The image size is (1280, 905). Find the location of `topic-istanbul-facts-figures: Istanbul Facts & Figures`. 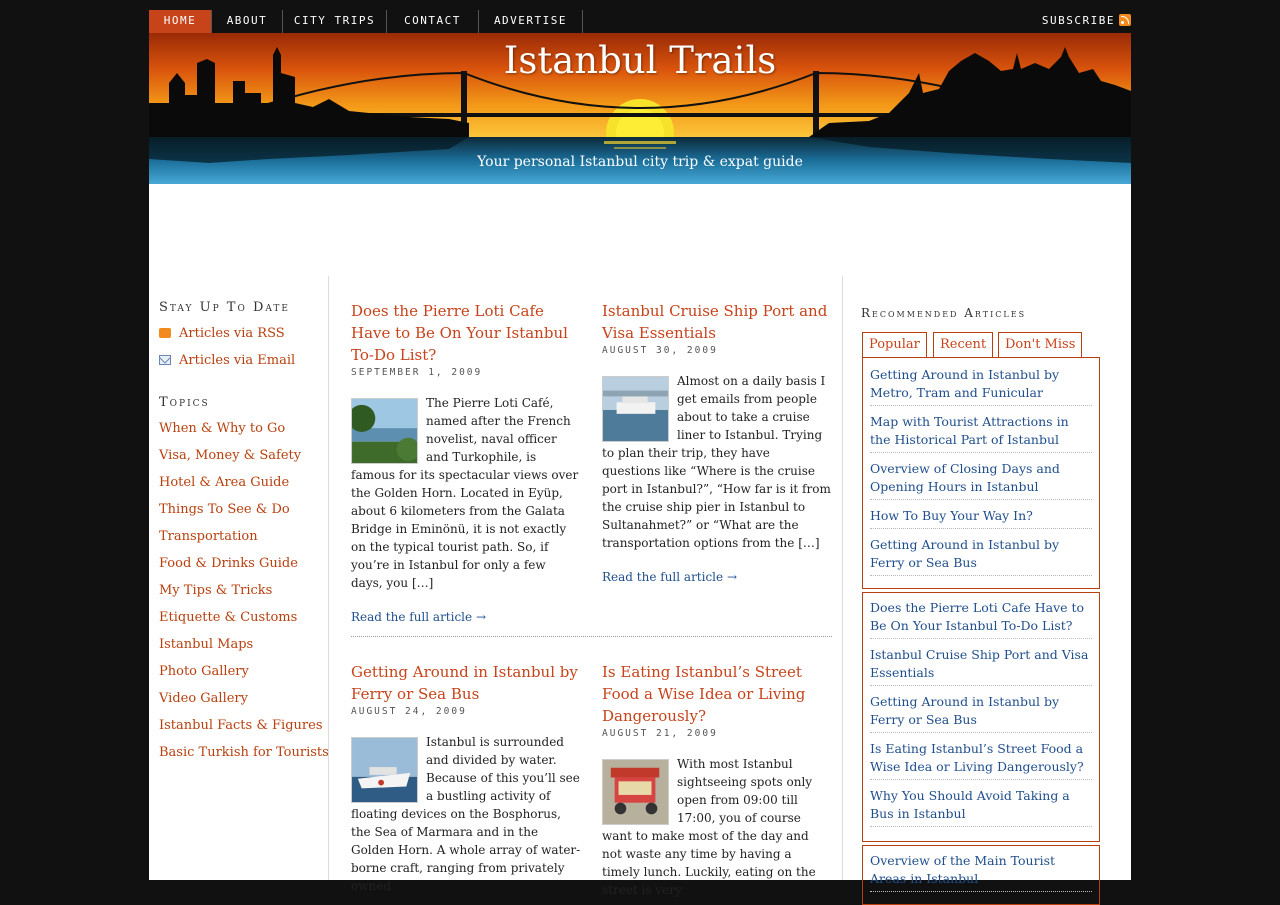

topic-istanbul-facts-figures: Istanbul Facts & Figures is located at coordinates (241, 725).